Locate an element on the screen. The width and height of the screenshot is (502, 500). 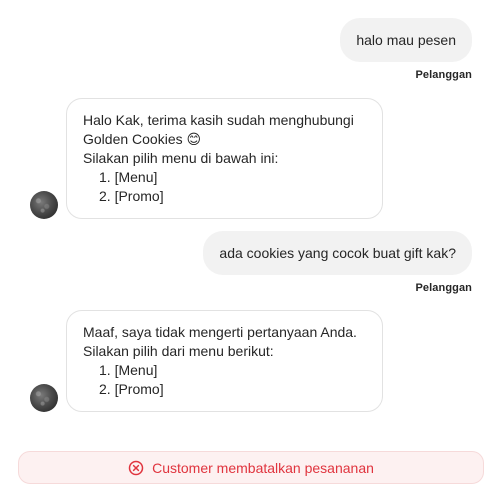
outgoing-message: ada cookies yang cocok buat gift kak? is located at coordinates (337, 253).